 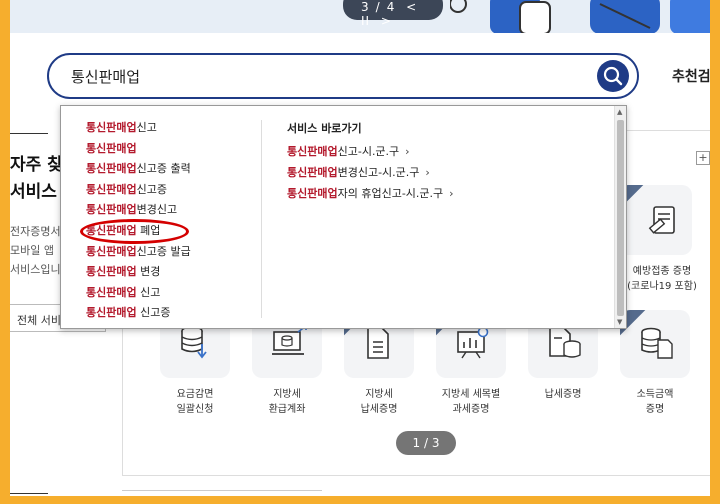 I want to click on left-description: 전자증명서 모바일 앱 서비스입니, so click(x=35, y=250).